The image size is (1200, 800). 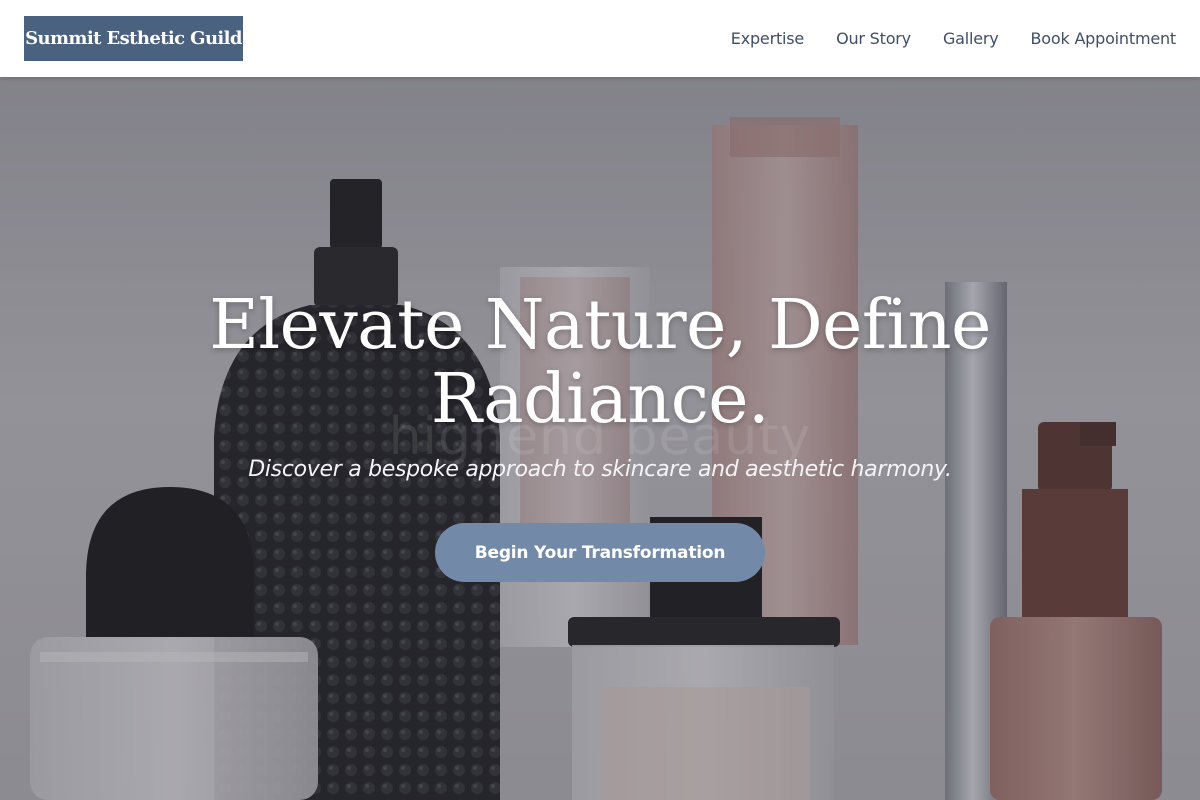 I want to click on brand-logo: Summit Esthetic Guild, so click(x=133, y=38).